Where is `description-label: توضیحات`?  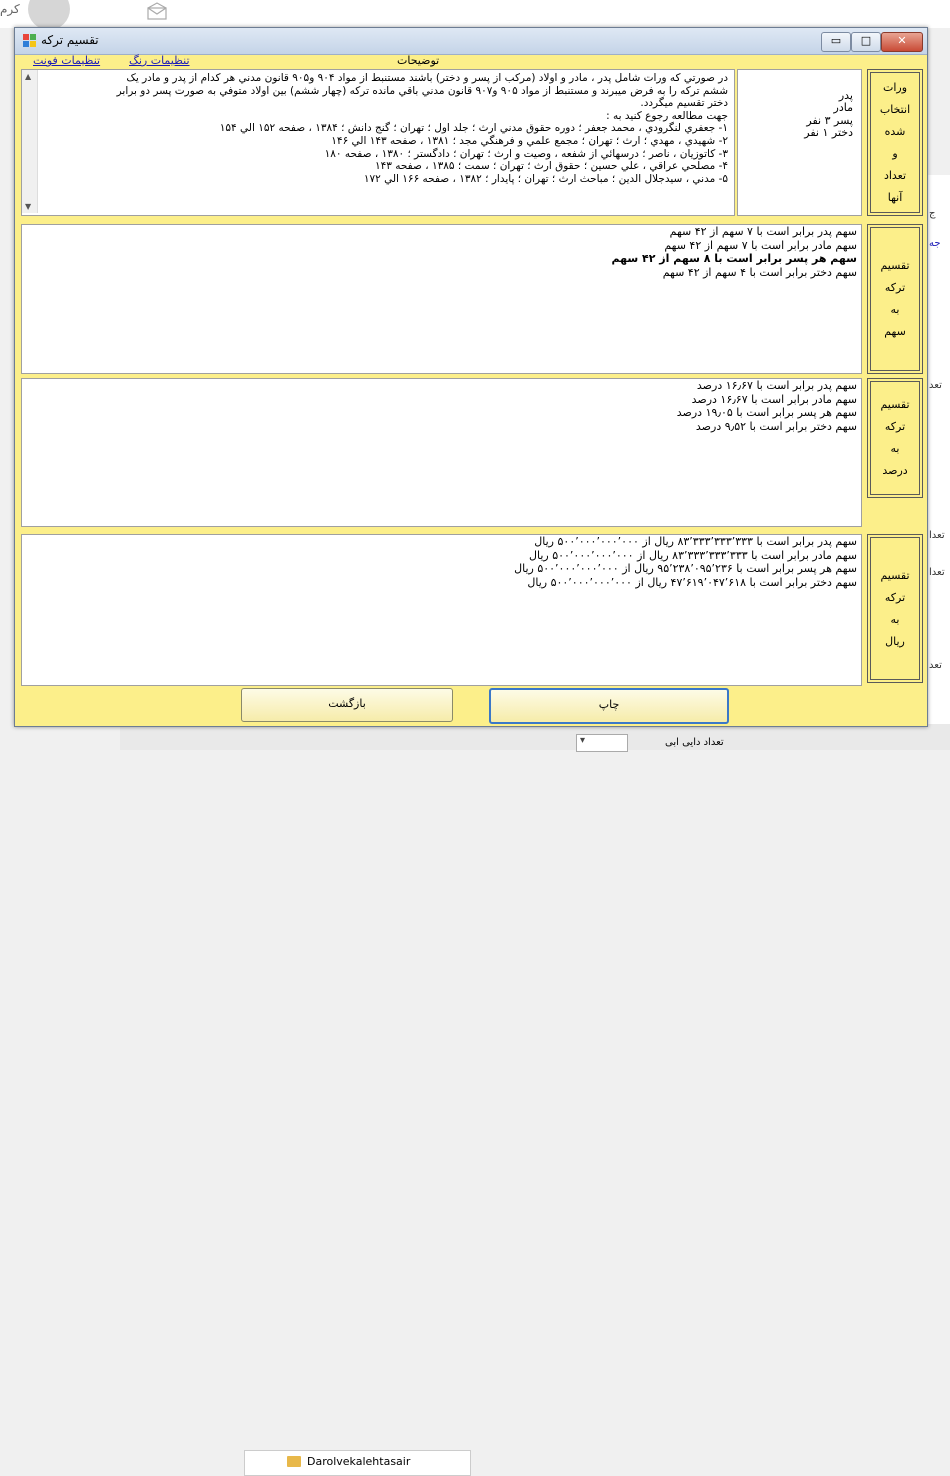 description-label: توضیحات is located at coordinates (418, 60).